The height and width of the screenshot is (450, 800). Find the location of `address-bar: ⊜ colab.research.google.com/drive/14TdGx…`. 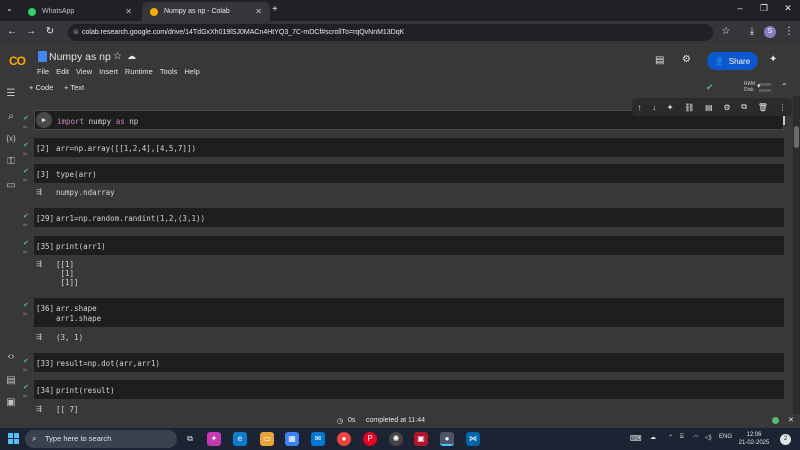

address-bar: ⊜ colab.research.google.com/drive/14TdGx… is located at coordinates (390, 32).